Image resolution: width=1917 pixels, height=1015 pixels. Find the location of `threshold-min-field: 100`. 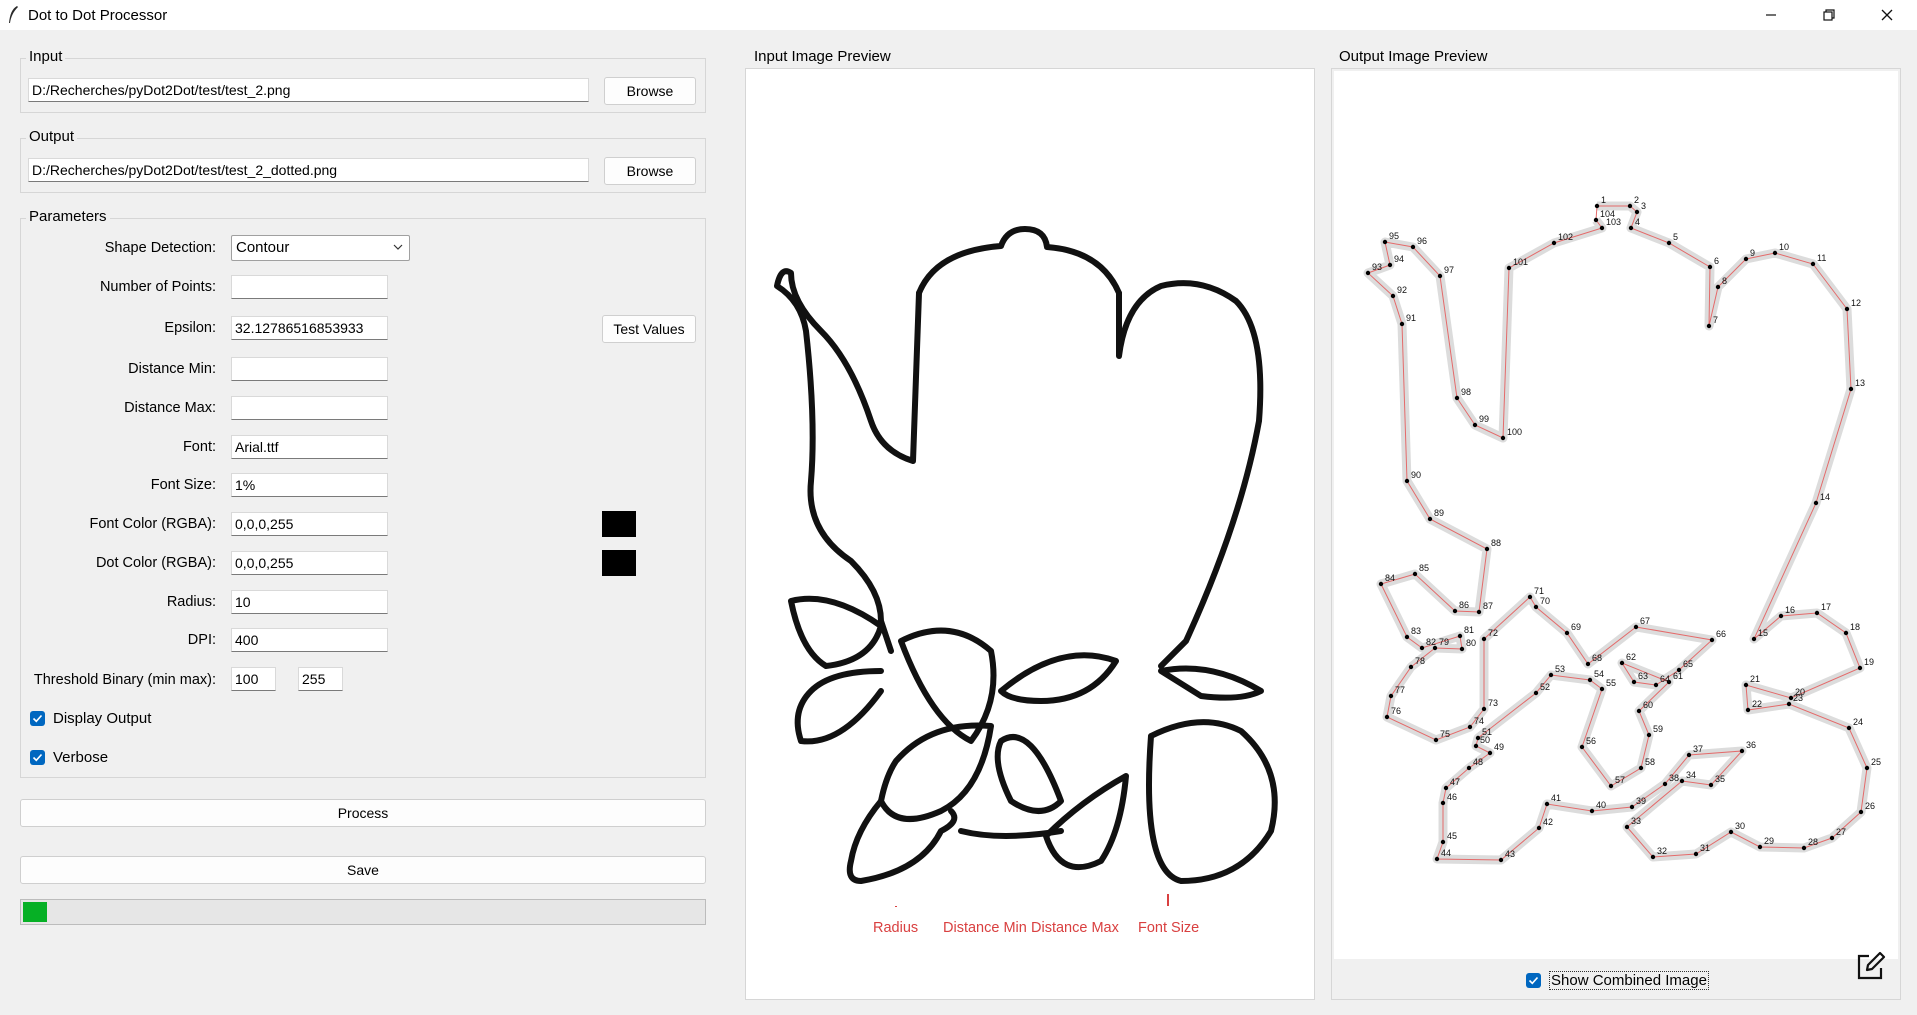

threshold-min-field: 100 is located at coordinates (253, 679).